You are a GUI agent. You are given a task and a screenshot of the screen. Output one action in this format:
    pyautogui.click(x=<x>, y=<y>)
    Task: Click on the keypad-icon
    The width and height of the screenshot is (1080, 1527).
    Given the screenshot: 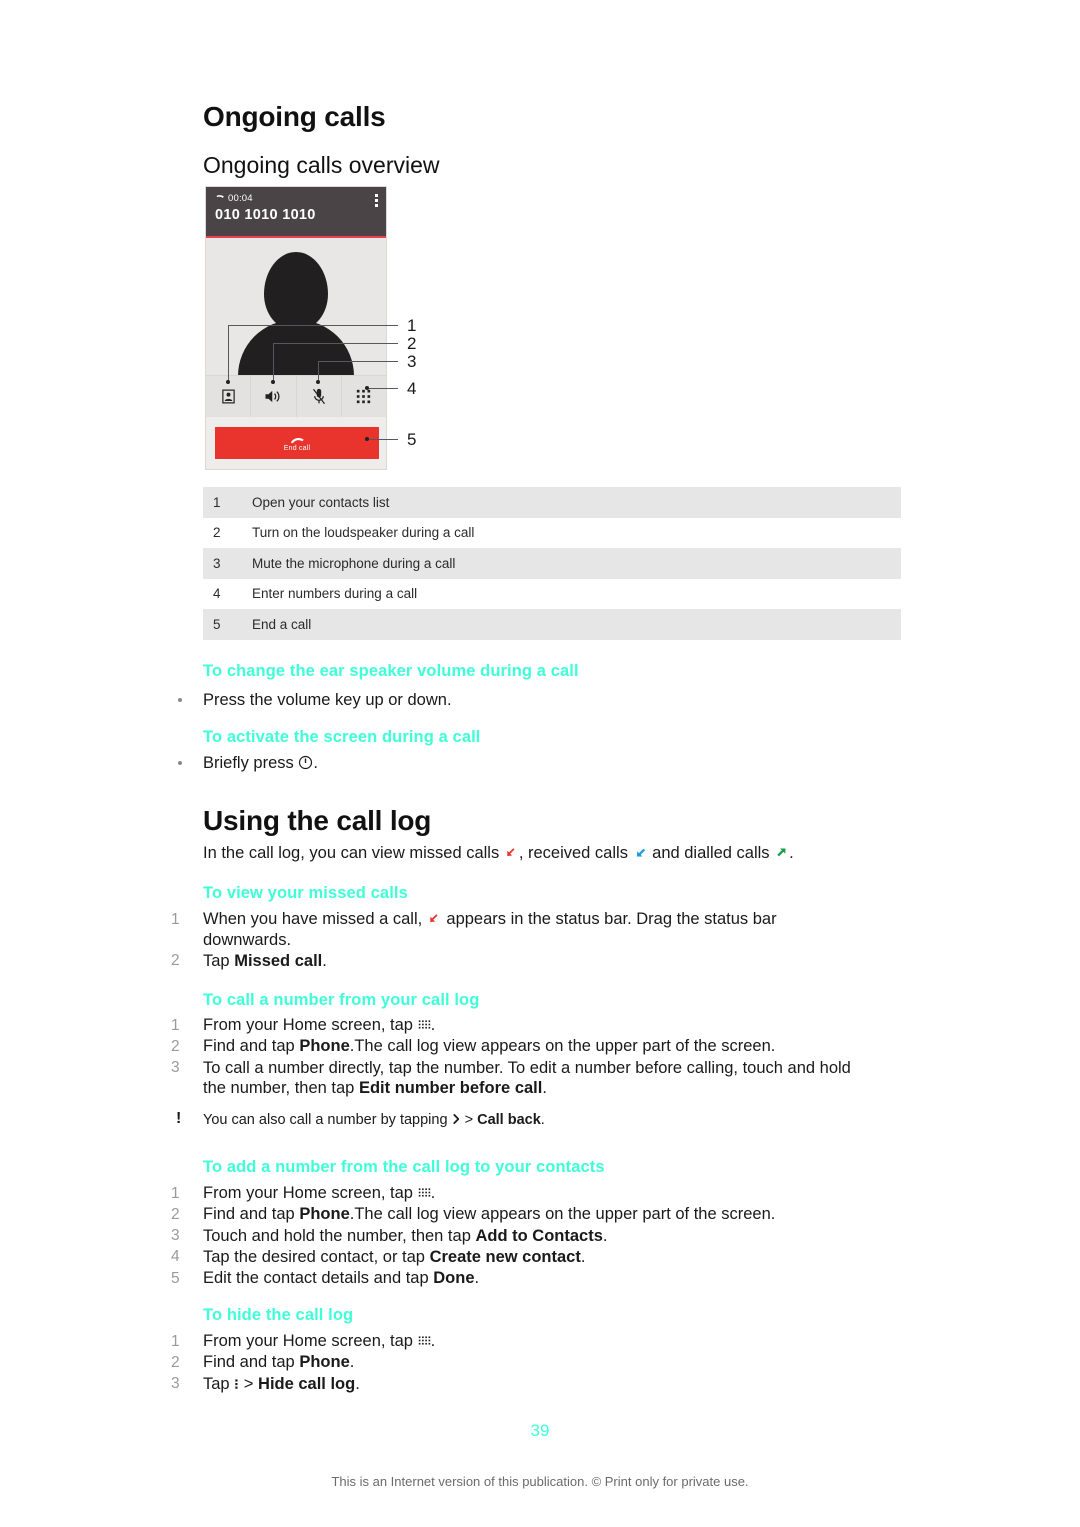 What is the action you would take?
    pyautogui.click(x=364, y=396)
    